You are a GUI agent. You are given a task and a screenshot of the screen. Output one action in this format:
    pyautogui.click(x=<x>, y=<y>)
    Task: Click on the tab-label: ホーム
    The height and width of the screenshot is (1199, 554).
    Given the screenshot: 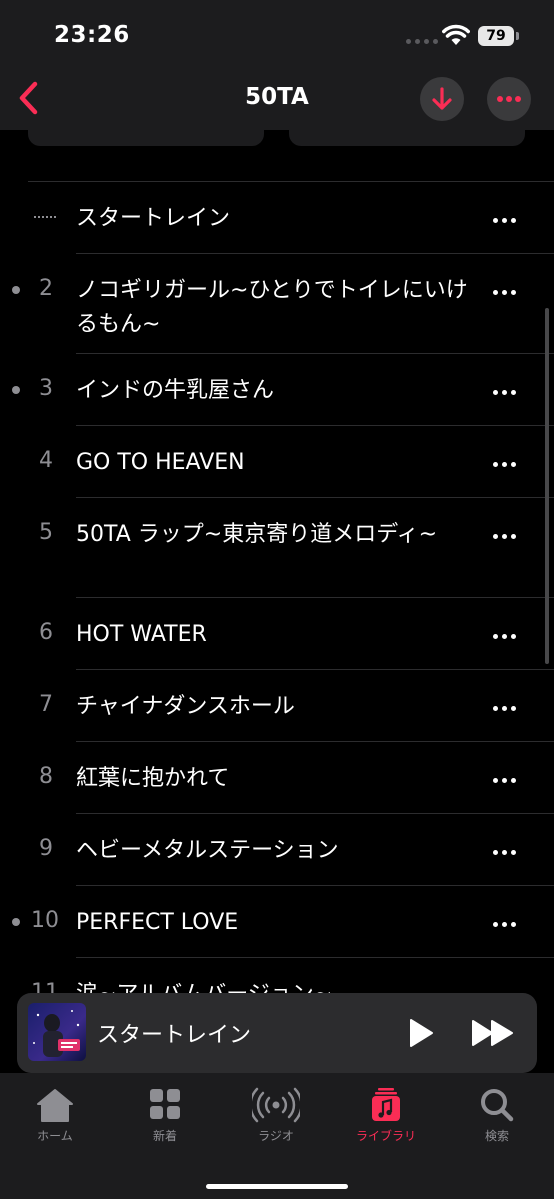 What is the action you would take?
    pyautogui.click(x=55, y=1136)
    